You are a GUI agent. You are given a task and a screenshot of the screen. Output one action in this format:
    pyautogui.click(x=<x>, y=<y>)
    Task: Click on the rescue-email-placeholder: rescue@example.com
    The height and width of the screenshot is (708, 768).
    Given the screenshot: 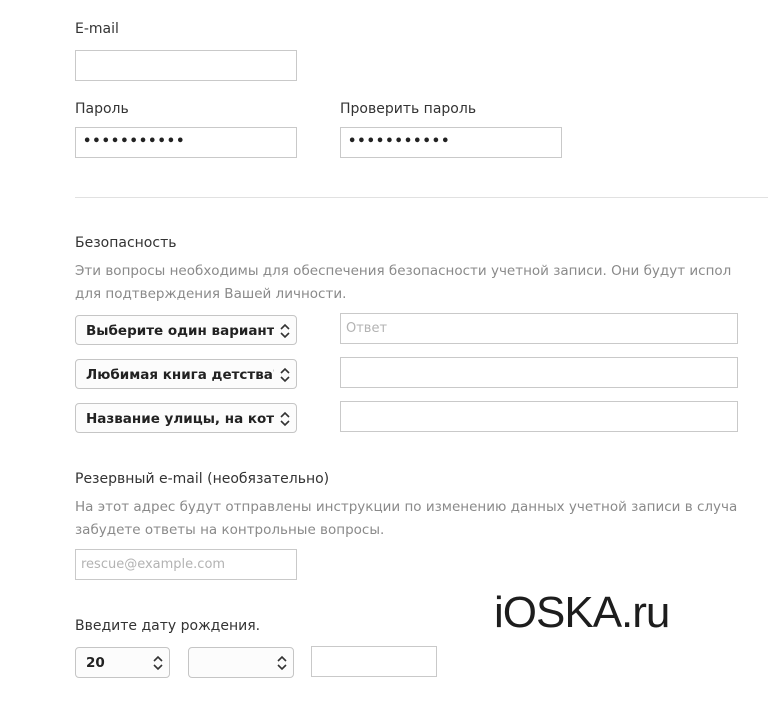 What is the action you would take?
    pyautogui.click(x=153, y=564)
    